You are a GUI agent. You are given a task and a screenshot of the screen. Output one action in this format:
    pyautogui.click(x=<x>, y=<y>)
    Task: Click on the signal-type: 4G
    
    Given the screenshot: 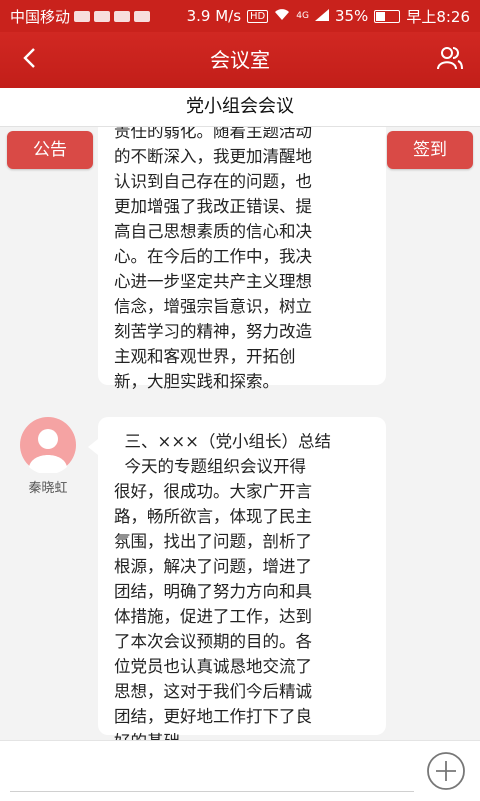 What is the action you would take?
    pyautogui.click(x=302, y=16)
    